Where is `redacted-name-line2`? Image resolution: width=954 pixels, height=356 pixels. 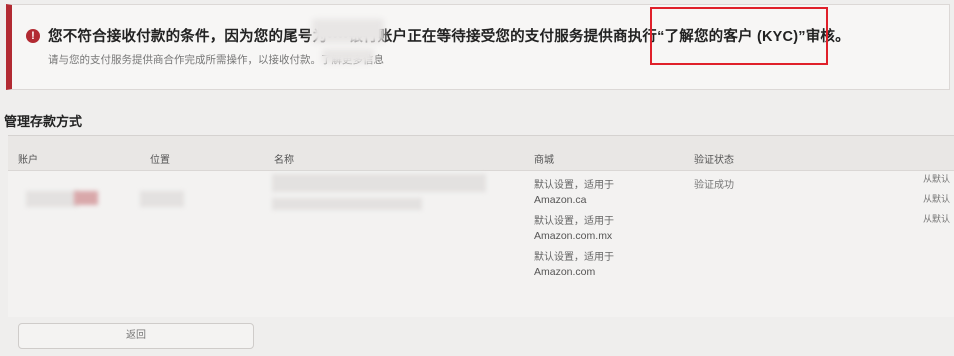 redacted-name-line2 is located at coordinates (347, 204).